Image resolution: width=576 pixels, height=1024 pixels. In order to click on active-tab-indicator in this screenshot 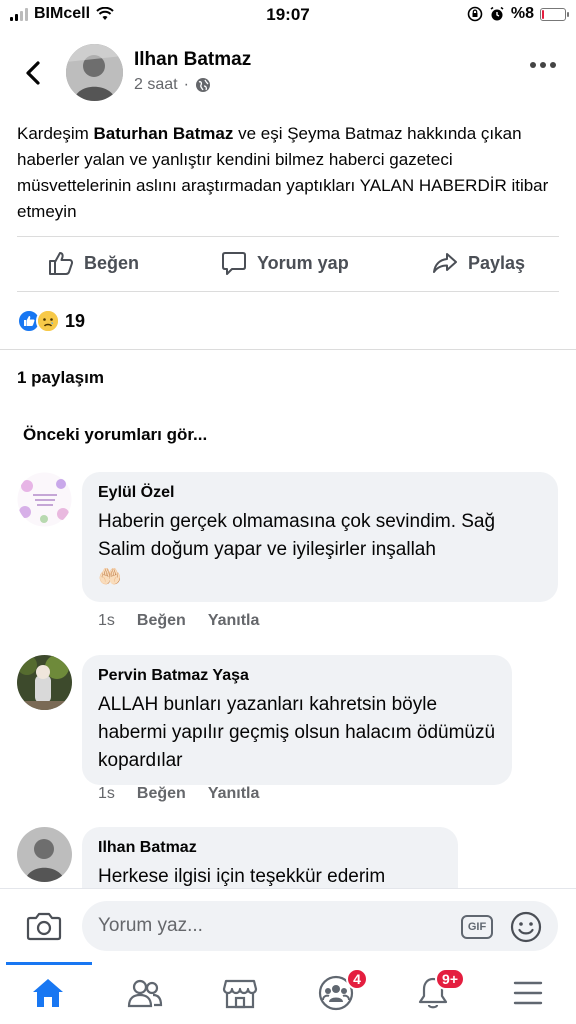, I will do `click(49, 963)`.